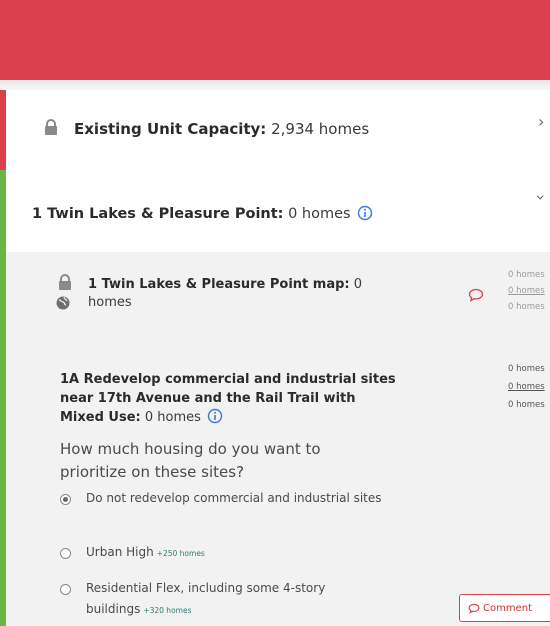 The height and width of the screenshot is (626, 550). I want to click on map-side-count-3: 0 homes, so click(526, 307).